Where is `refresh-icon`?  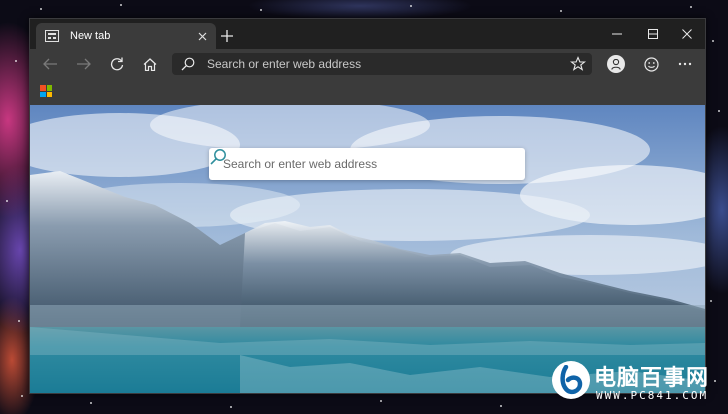 refresh-icon is located at coordinates (117, 64).